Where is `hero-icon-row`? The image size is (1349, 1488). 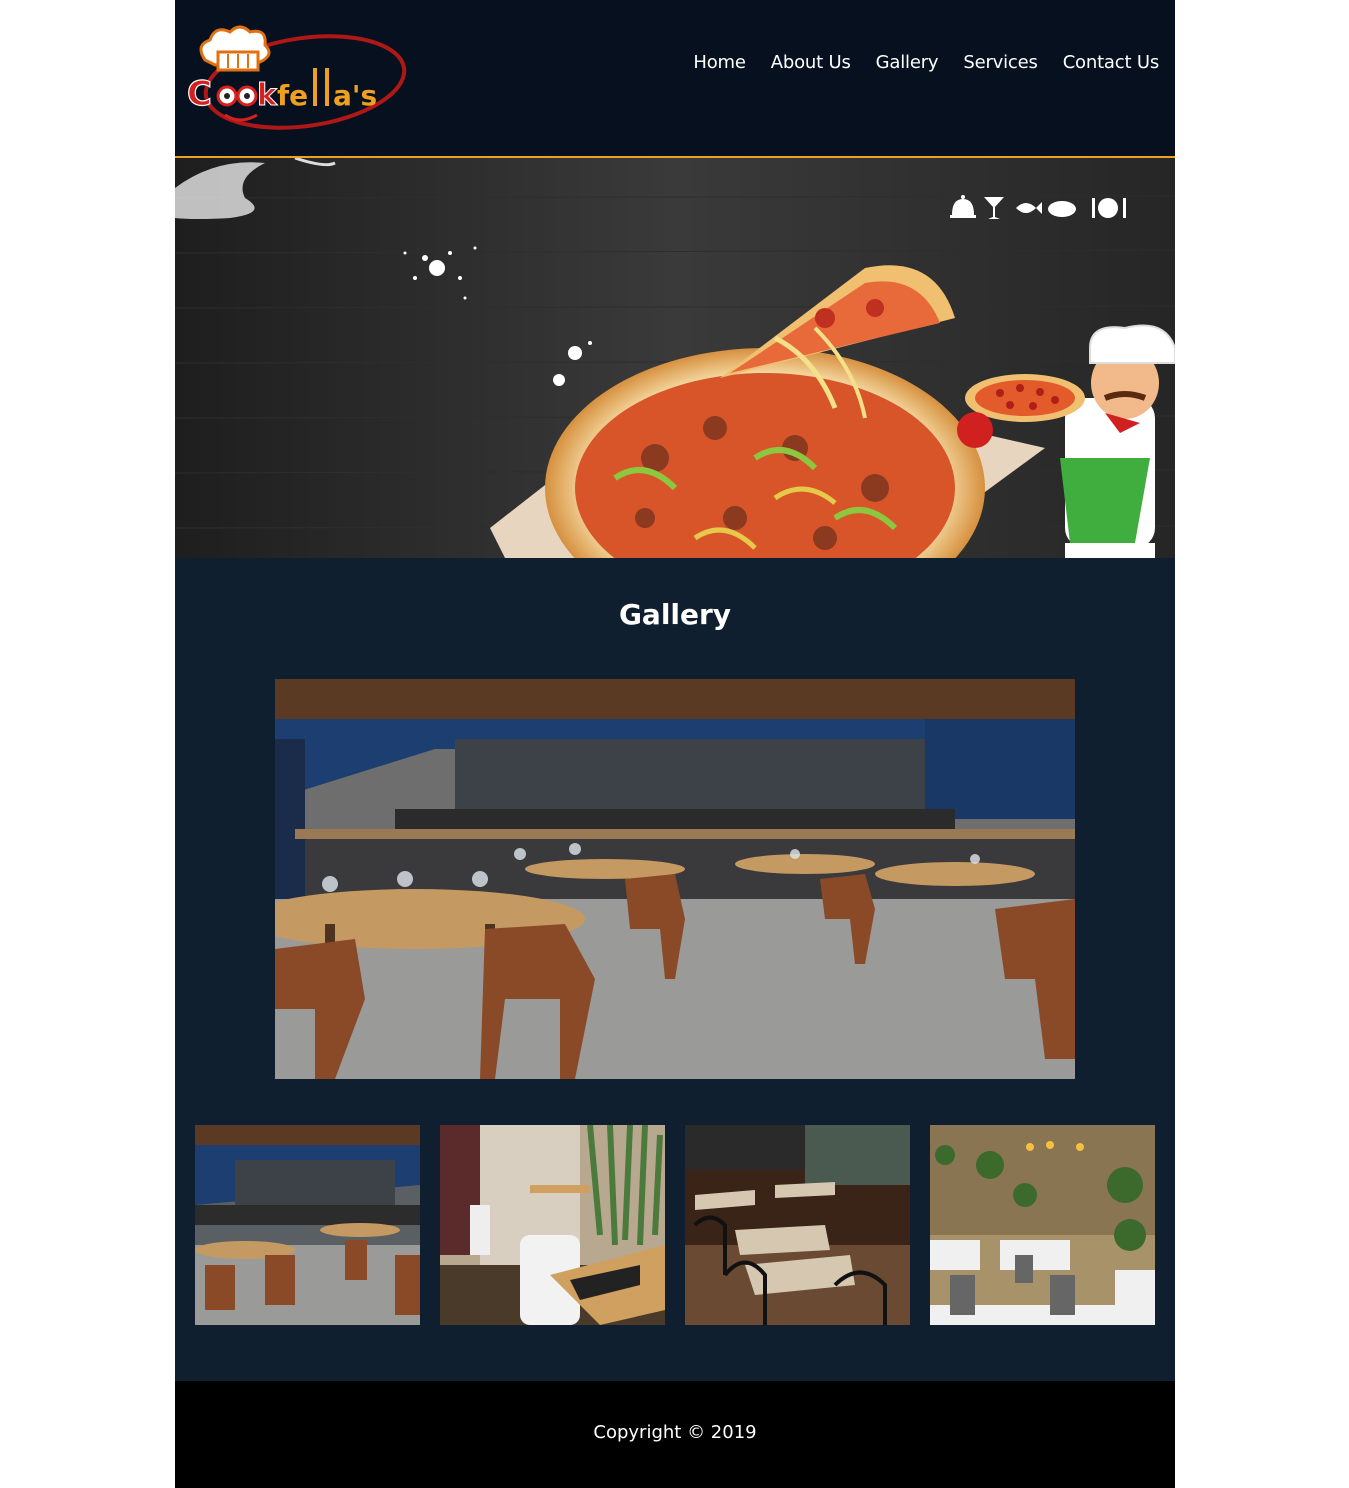 hero-icon-row is located at coordinates (1038, 207).